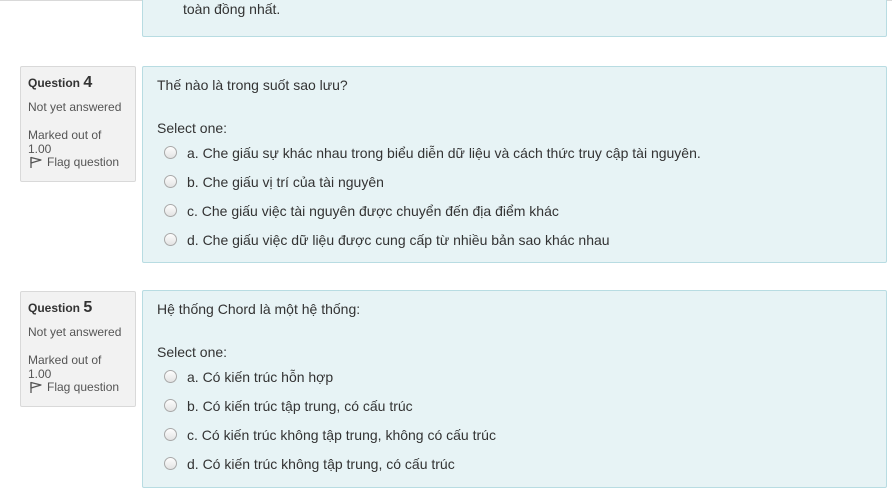  I want to click on previous-question-text: toàn đồng nhất., so click(232, 9).